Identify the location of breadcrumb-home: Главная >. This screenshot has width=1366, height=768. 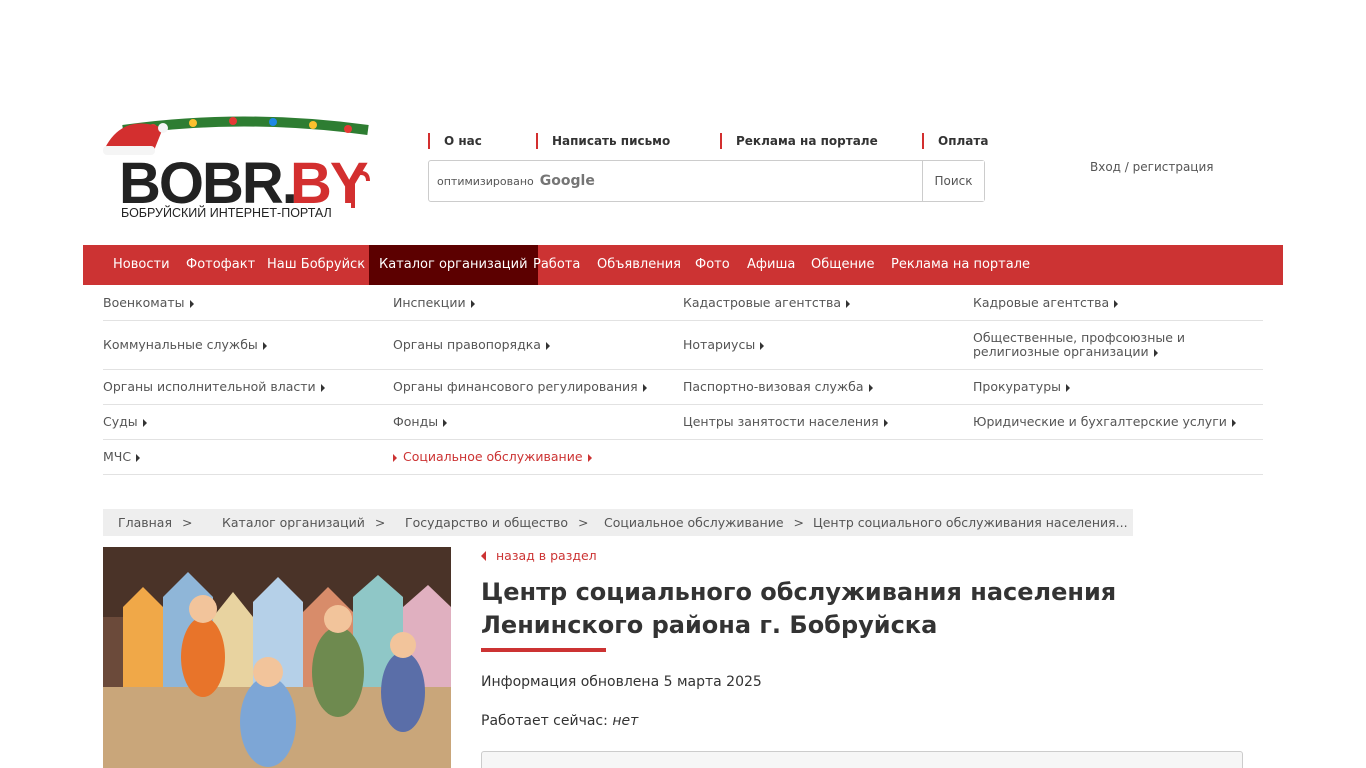
(155, 522).